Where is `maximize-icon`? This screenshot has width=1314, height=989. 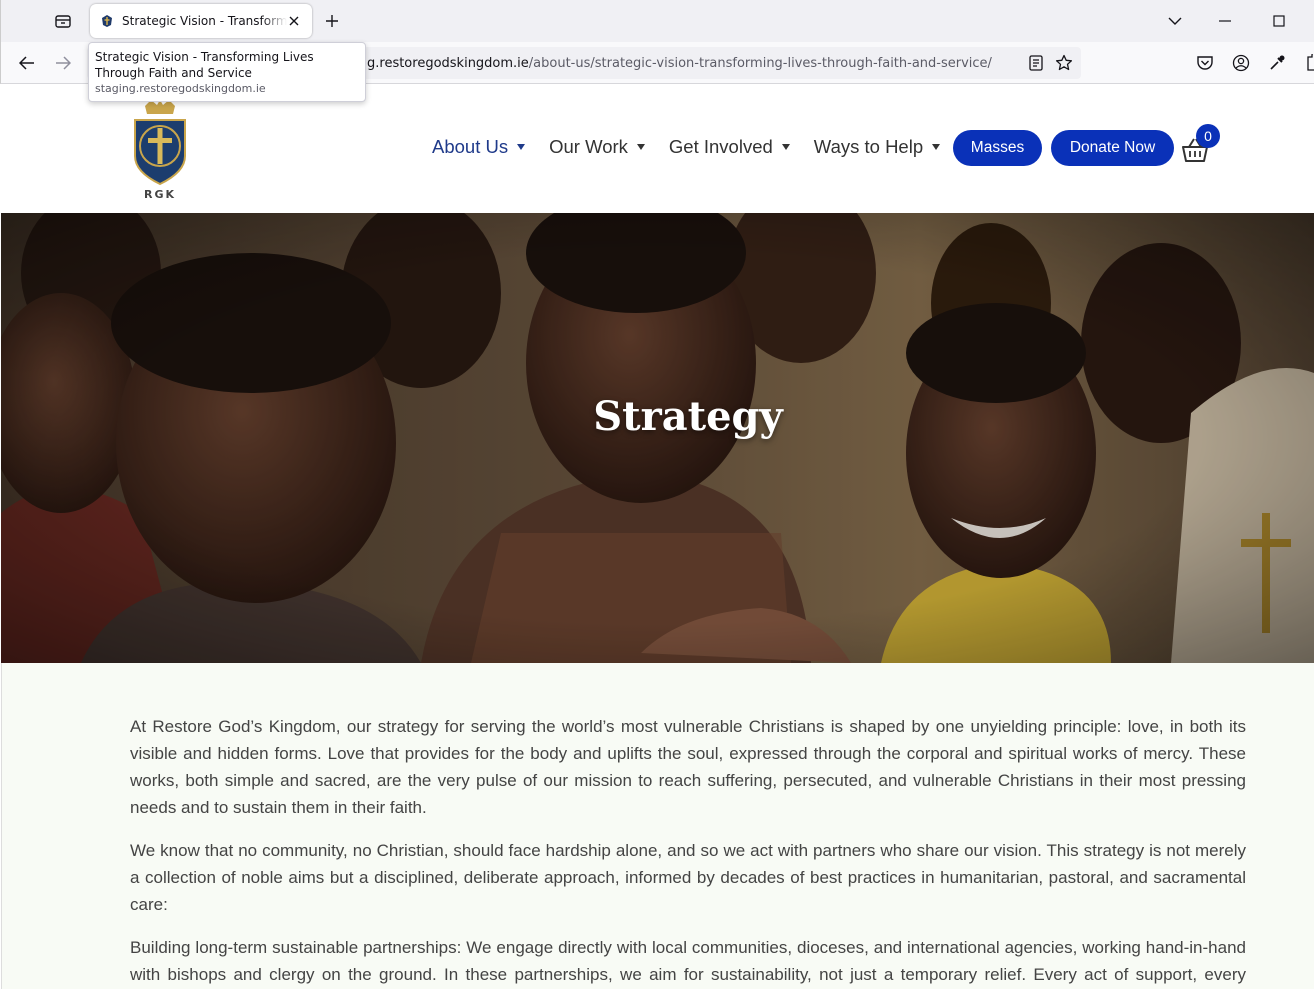
maximize-icon is located at coordinates (1279, 21).